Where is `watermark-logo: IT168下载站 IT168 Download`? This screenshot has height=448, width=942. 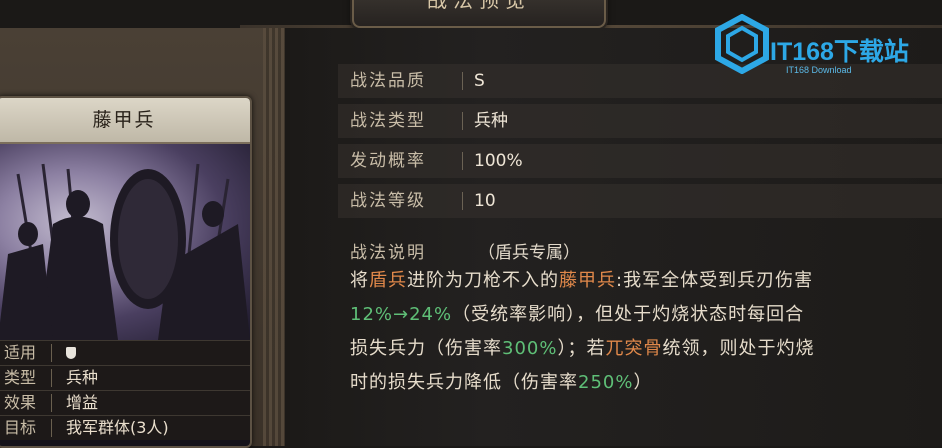
watermark-logo: IT168下载站 IT168 Download is located at coordinates (827, 45).